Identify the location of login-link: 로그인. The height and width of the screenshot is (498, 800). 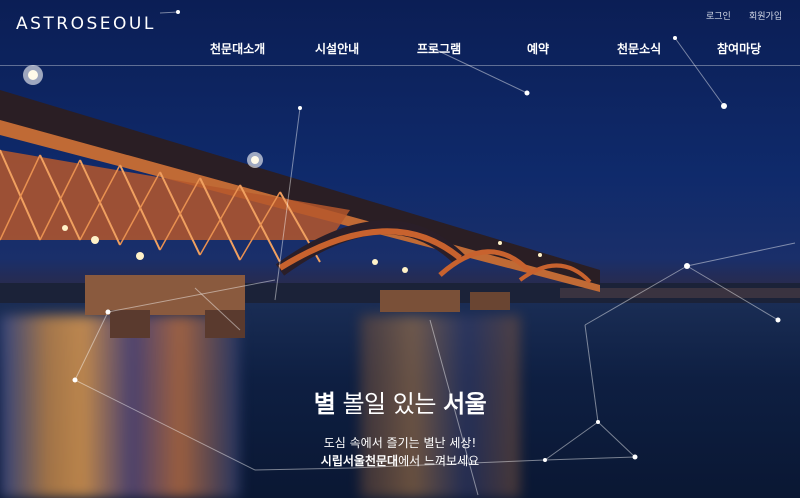
(718, 15).